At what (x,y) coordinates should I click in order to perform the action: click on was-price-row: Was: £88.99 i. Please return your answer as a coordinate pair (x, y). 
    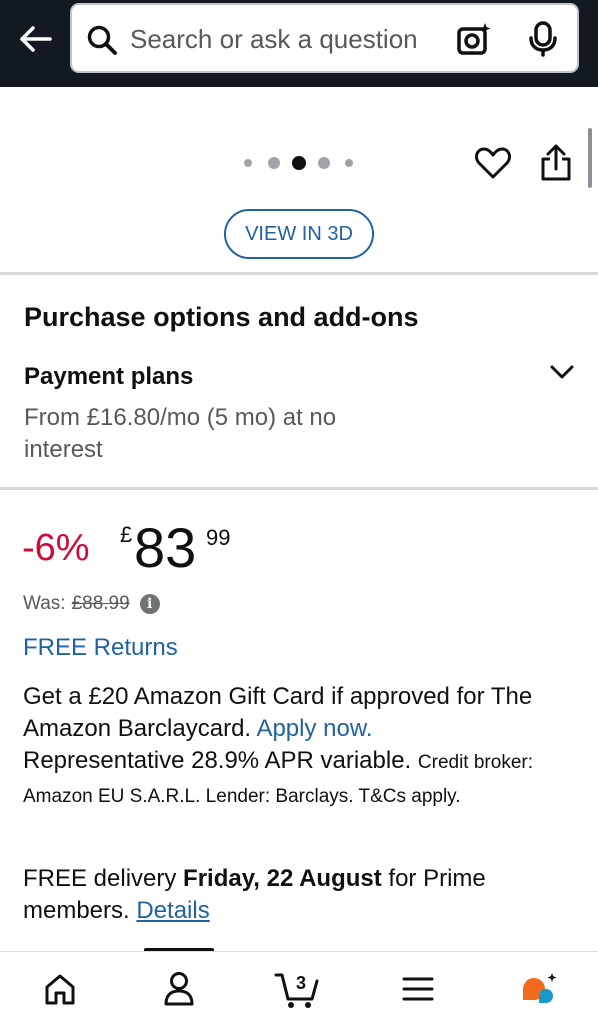
    Looking at the image, I should click on (91, 604).